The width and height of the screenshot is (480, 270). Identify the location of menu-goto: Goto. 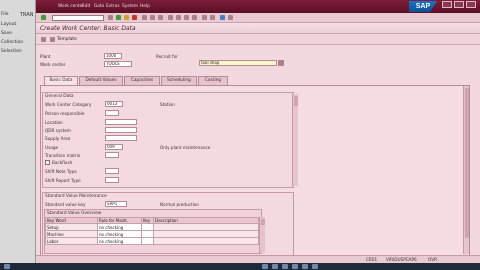
(99, 6).